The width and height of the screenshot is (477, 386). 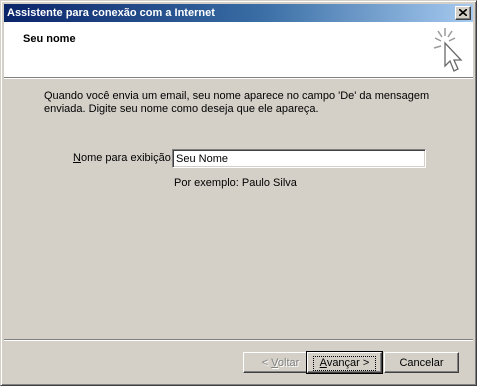 What do you see at coordinates (111, 13) in the screenshot?
I see `window-title: Assistente para conexão com a Internet` at bounding box center [111, 13].